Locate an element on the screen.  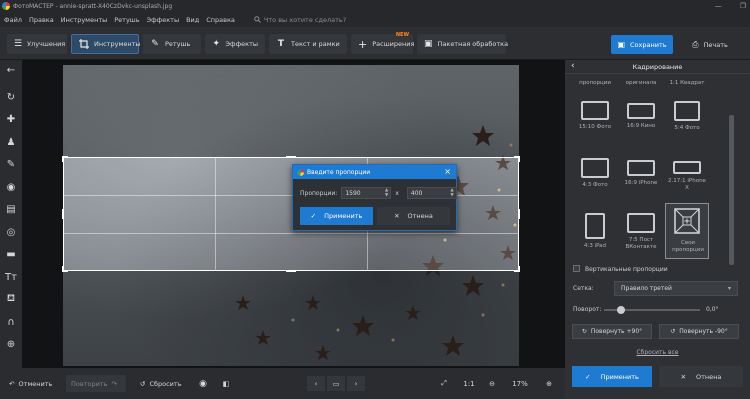
eye-icon: ◉ is located at coordinates (203, 383).